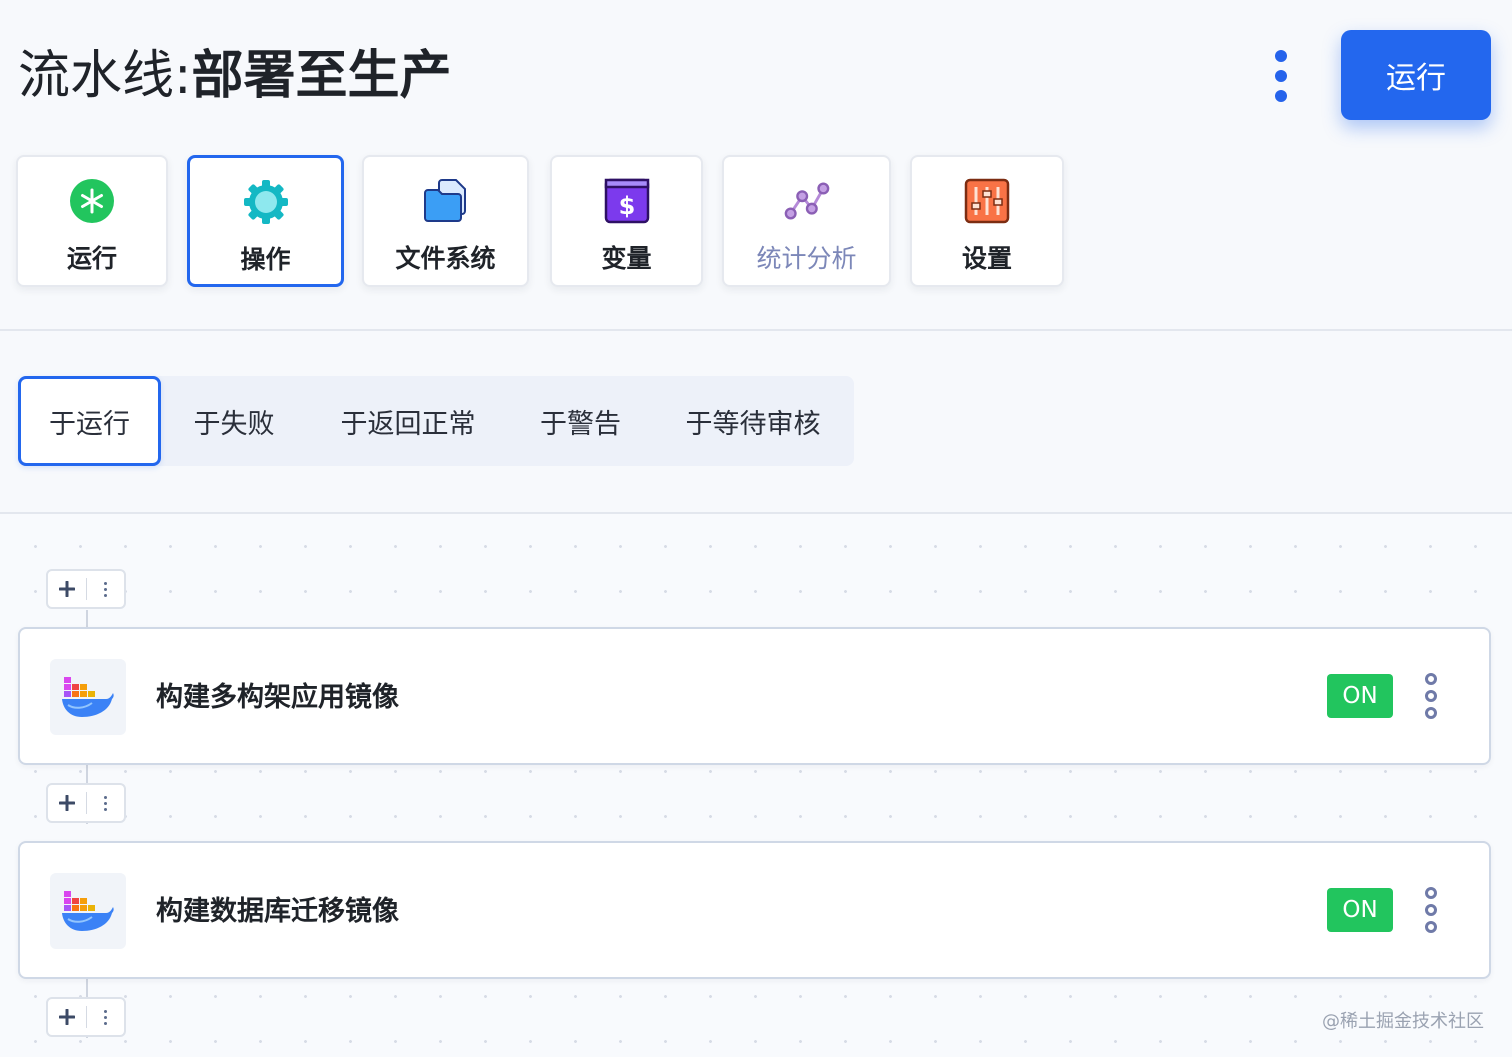 This screenshot has width=1512, height=1057. Describe the element at coordinates (1416, 75) in the screenshot. I see `run-button: 运行` at that location.